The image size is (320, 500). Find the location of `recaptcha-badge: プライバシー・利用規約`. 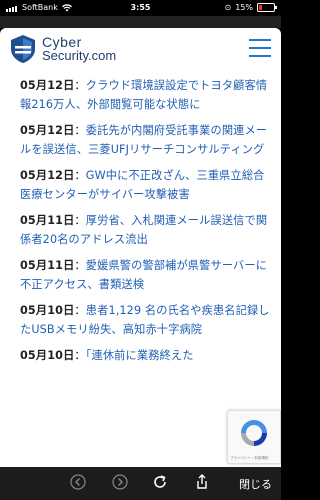

recaptcha-badge: プライバシー・利用規約 is located at coordinates (254, 437).